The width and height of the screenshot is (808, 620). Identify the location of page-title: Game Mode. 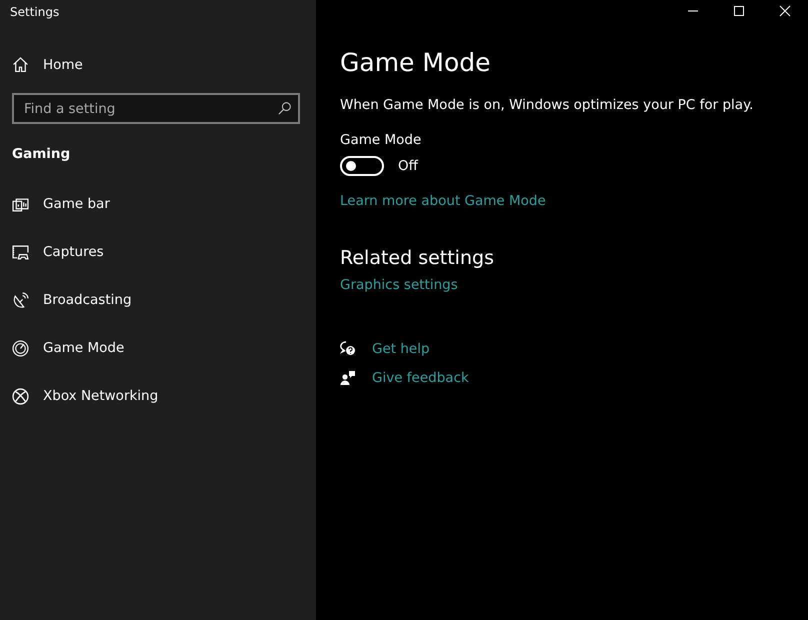
(415, 62).